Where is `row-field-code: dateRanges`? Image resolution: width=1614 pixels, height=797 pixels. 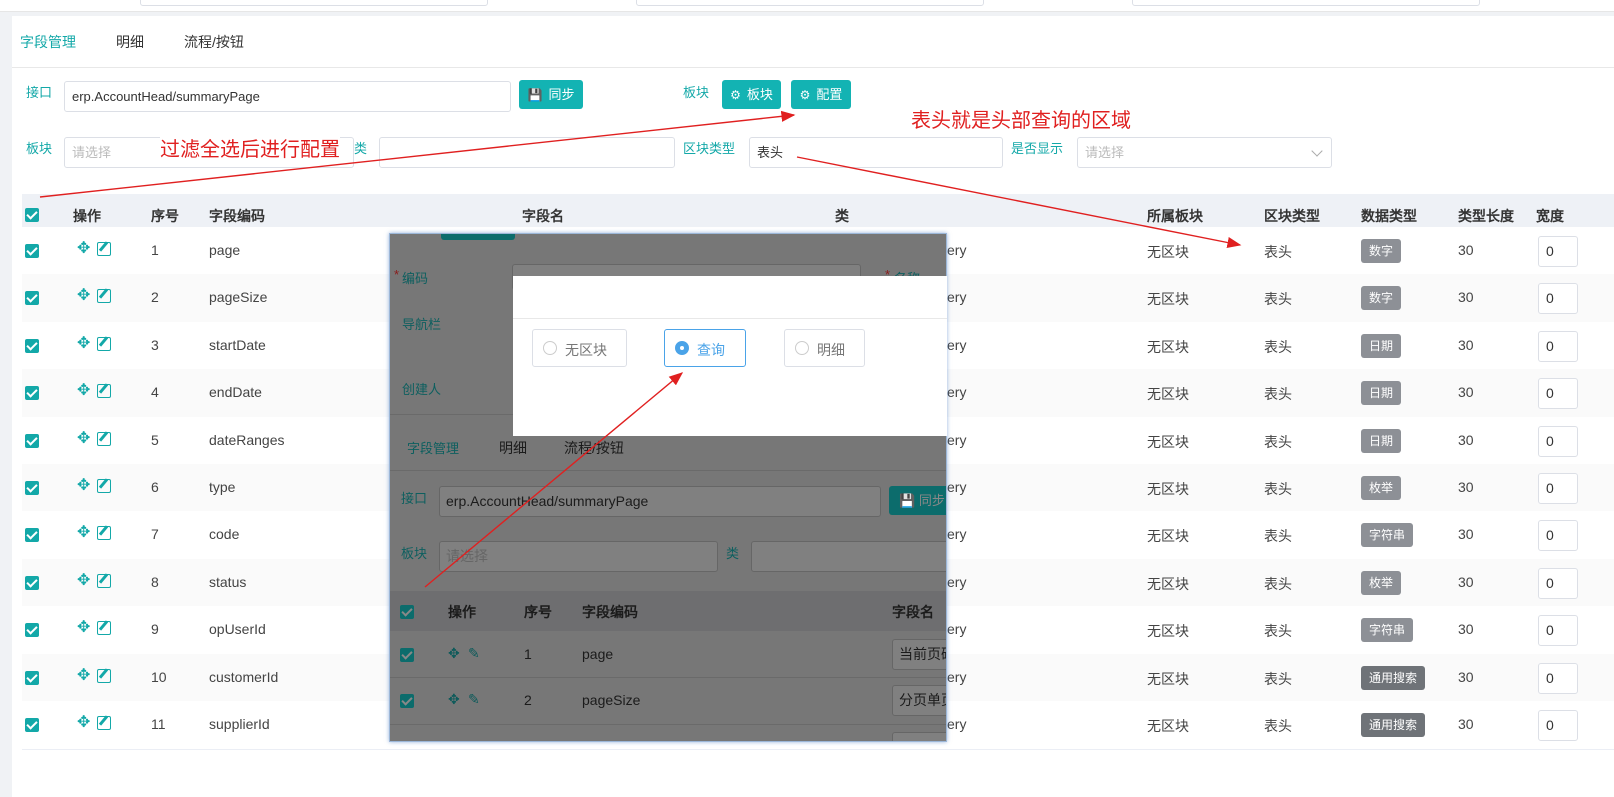 row-field-code: dateRanges is located at coordinates (247, 439).